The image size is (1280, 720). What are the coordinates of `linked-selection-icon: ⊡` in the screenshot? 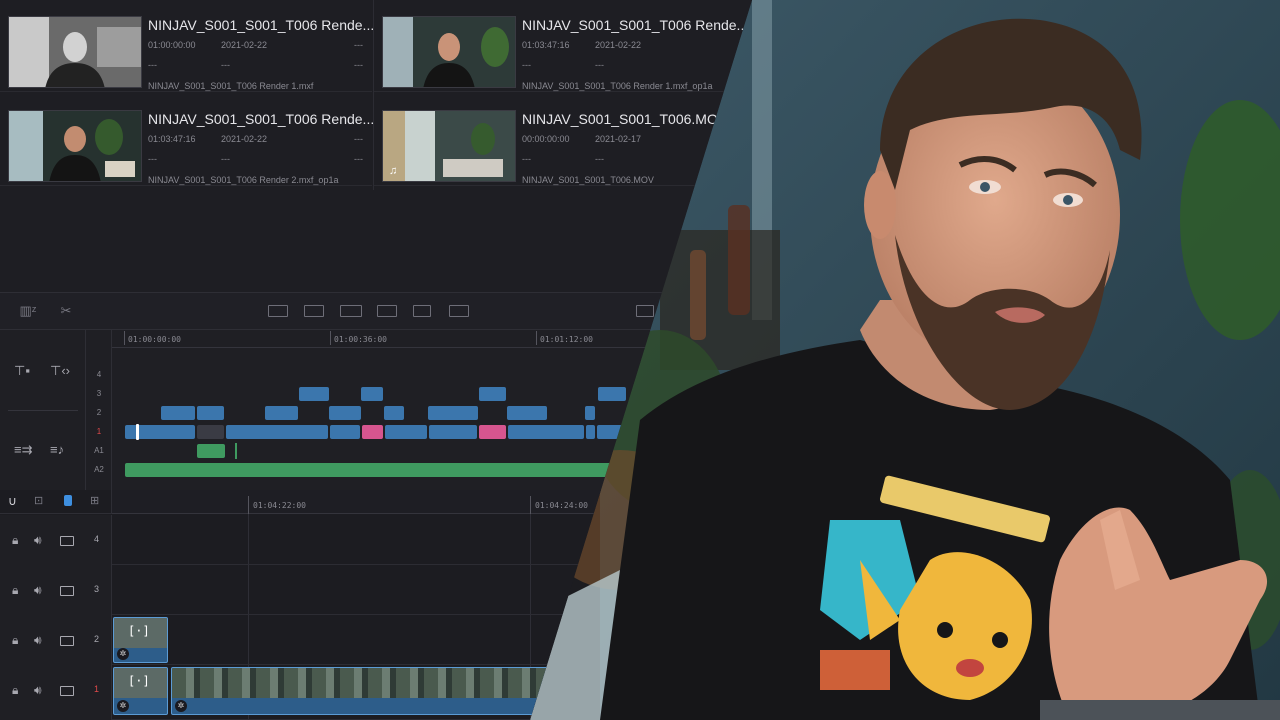 It's located at (38, 500).